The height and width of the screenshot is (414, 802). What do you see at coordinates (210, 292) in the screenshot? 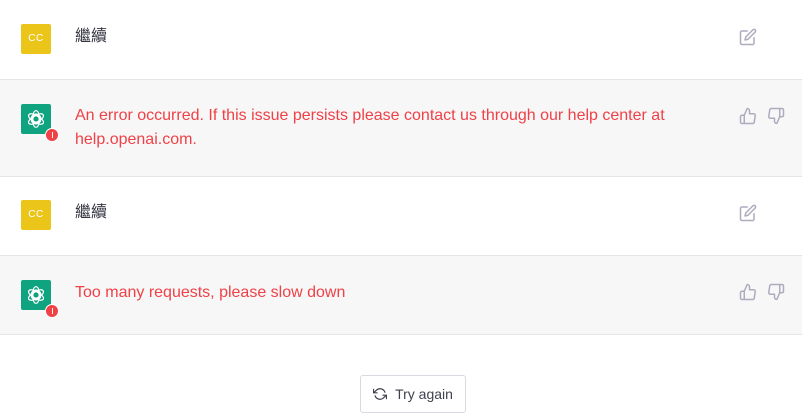
I see `error-message-text: Too many requests, please slow down` at bounding box center [210, 292].